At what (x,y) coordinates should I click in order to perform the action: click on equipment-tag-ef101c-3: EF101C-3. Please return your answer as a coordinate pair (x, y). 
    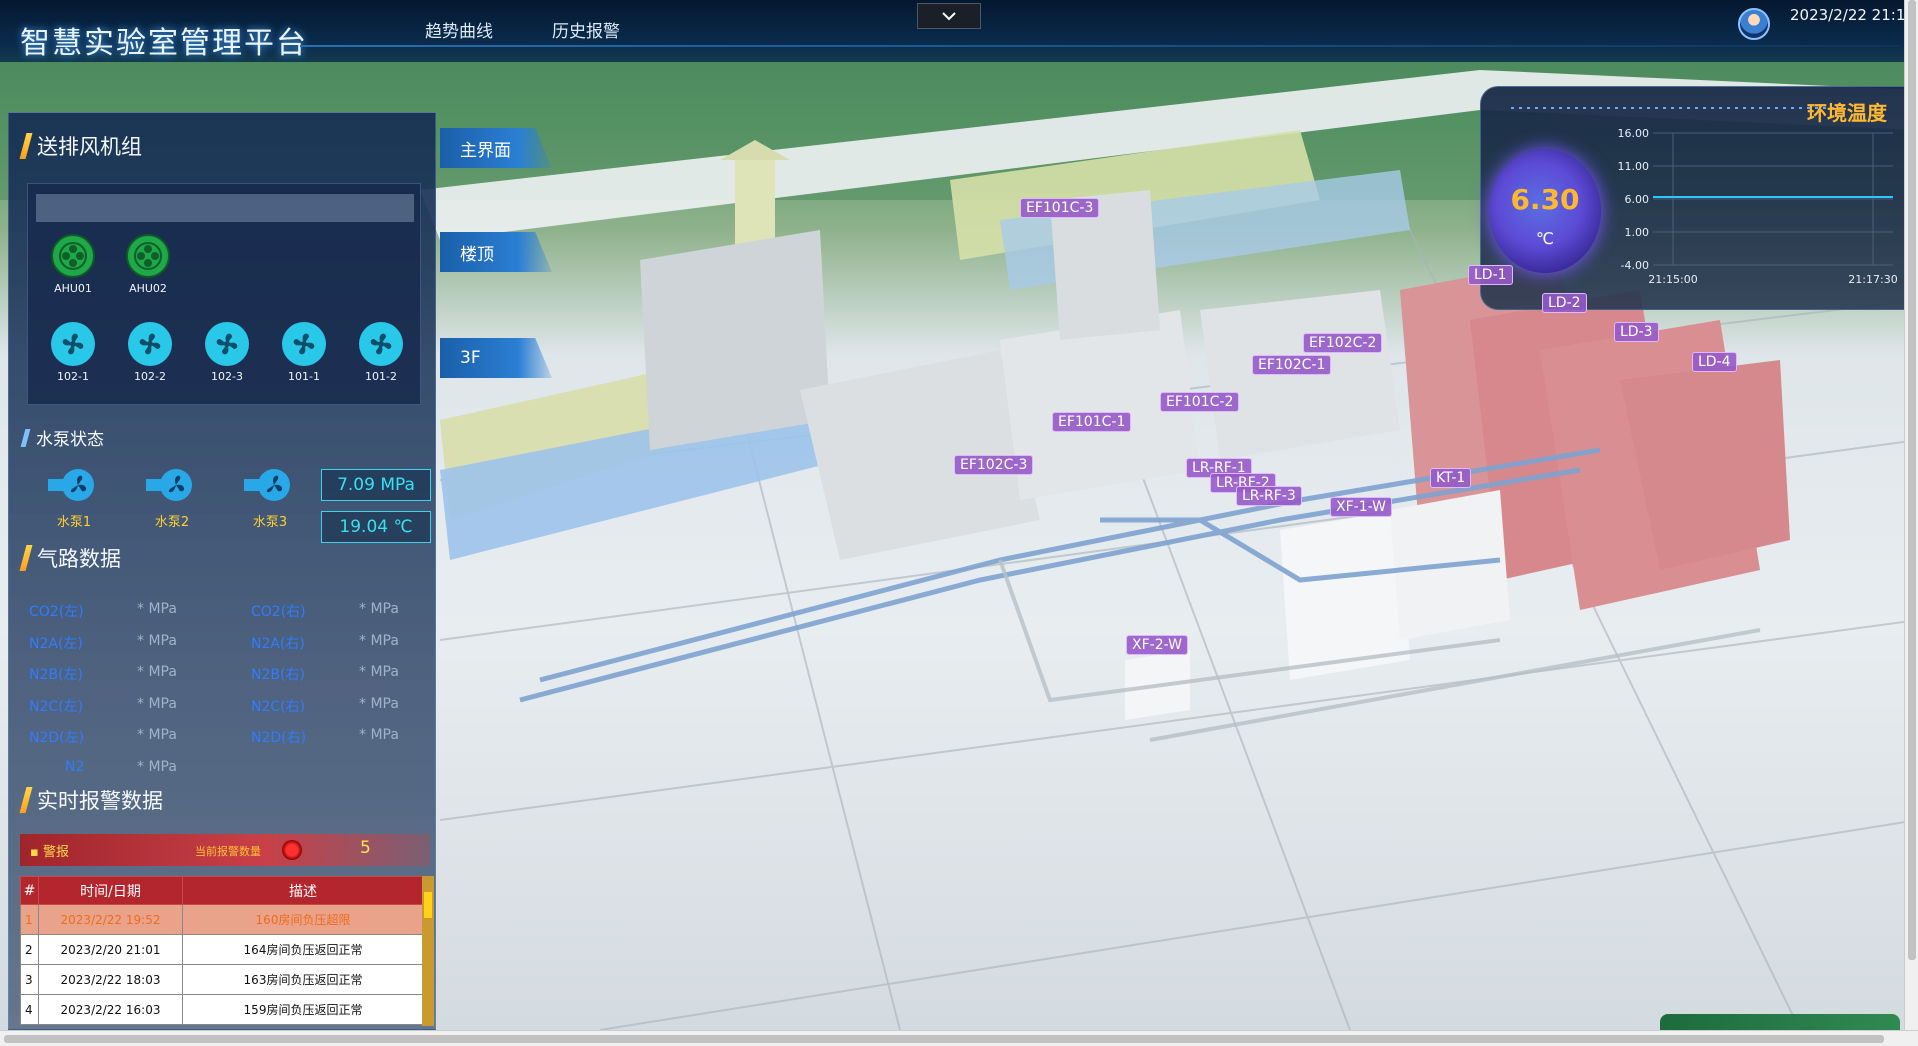
    Looking at the image, I should click on (1060, 208).